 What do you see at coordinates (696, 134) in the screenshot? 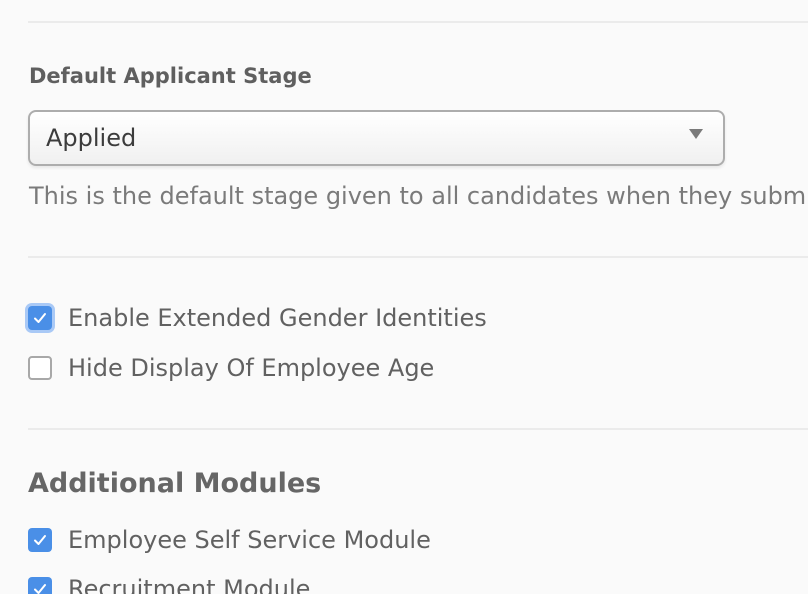
I see `dropdown-arrow-icon` at bounding box center [696, 134].